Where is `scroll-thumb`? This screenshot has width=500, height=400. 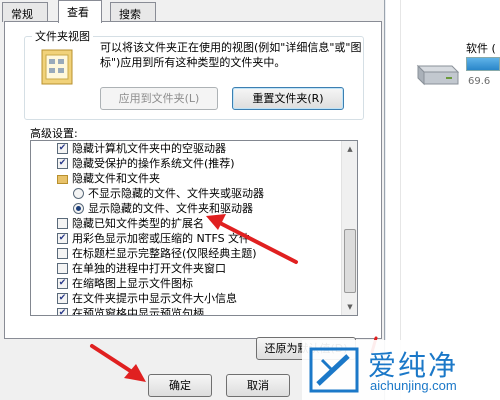
scroll-thumb is located at coordinates (350, 261).